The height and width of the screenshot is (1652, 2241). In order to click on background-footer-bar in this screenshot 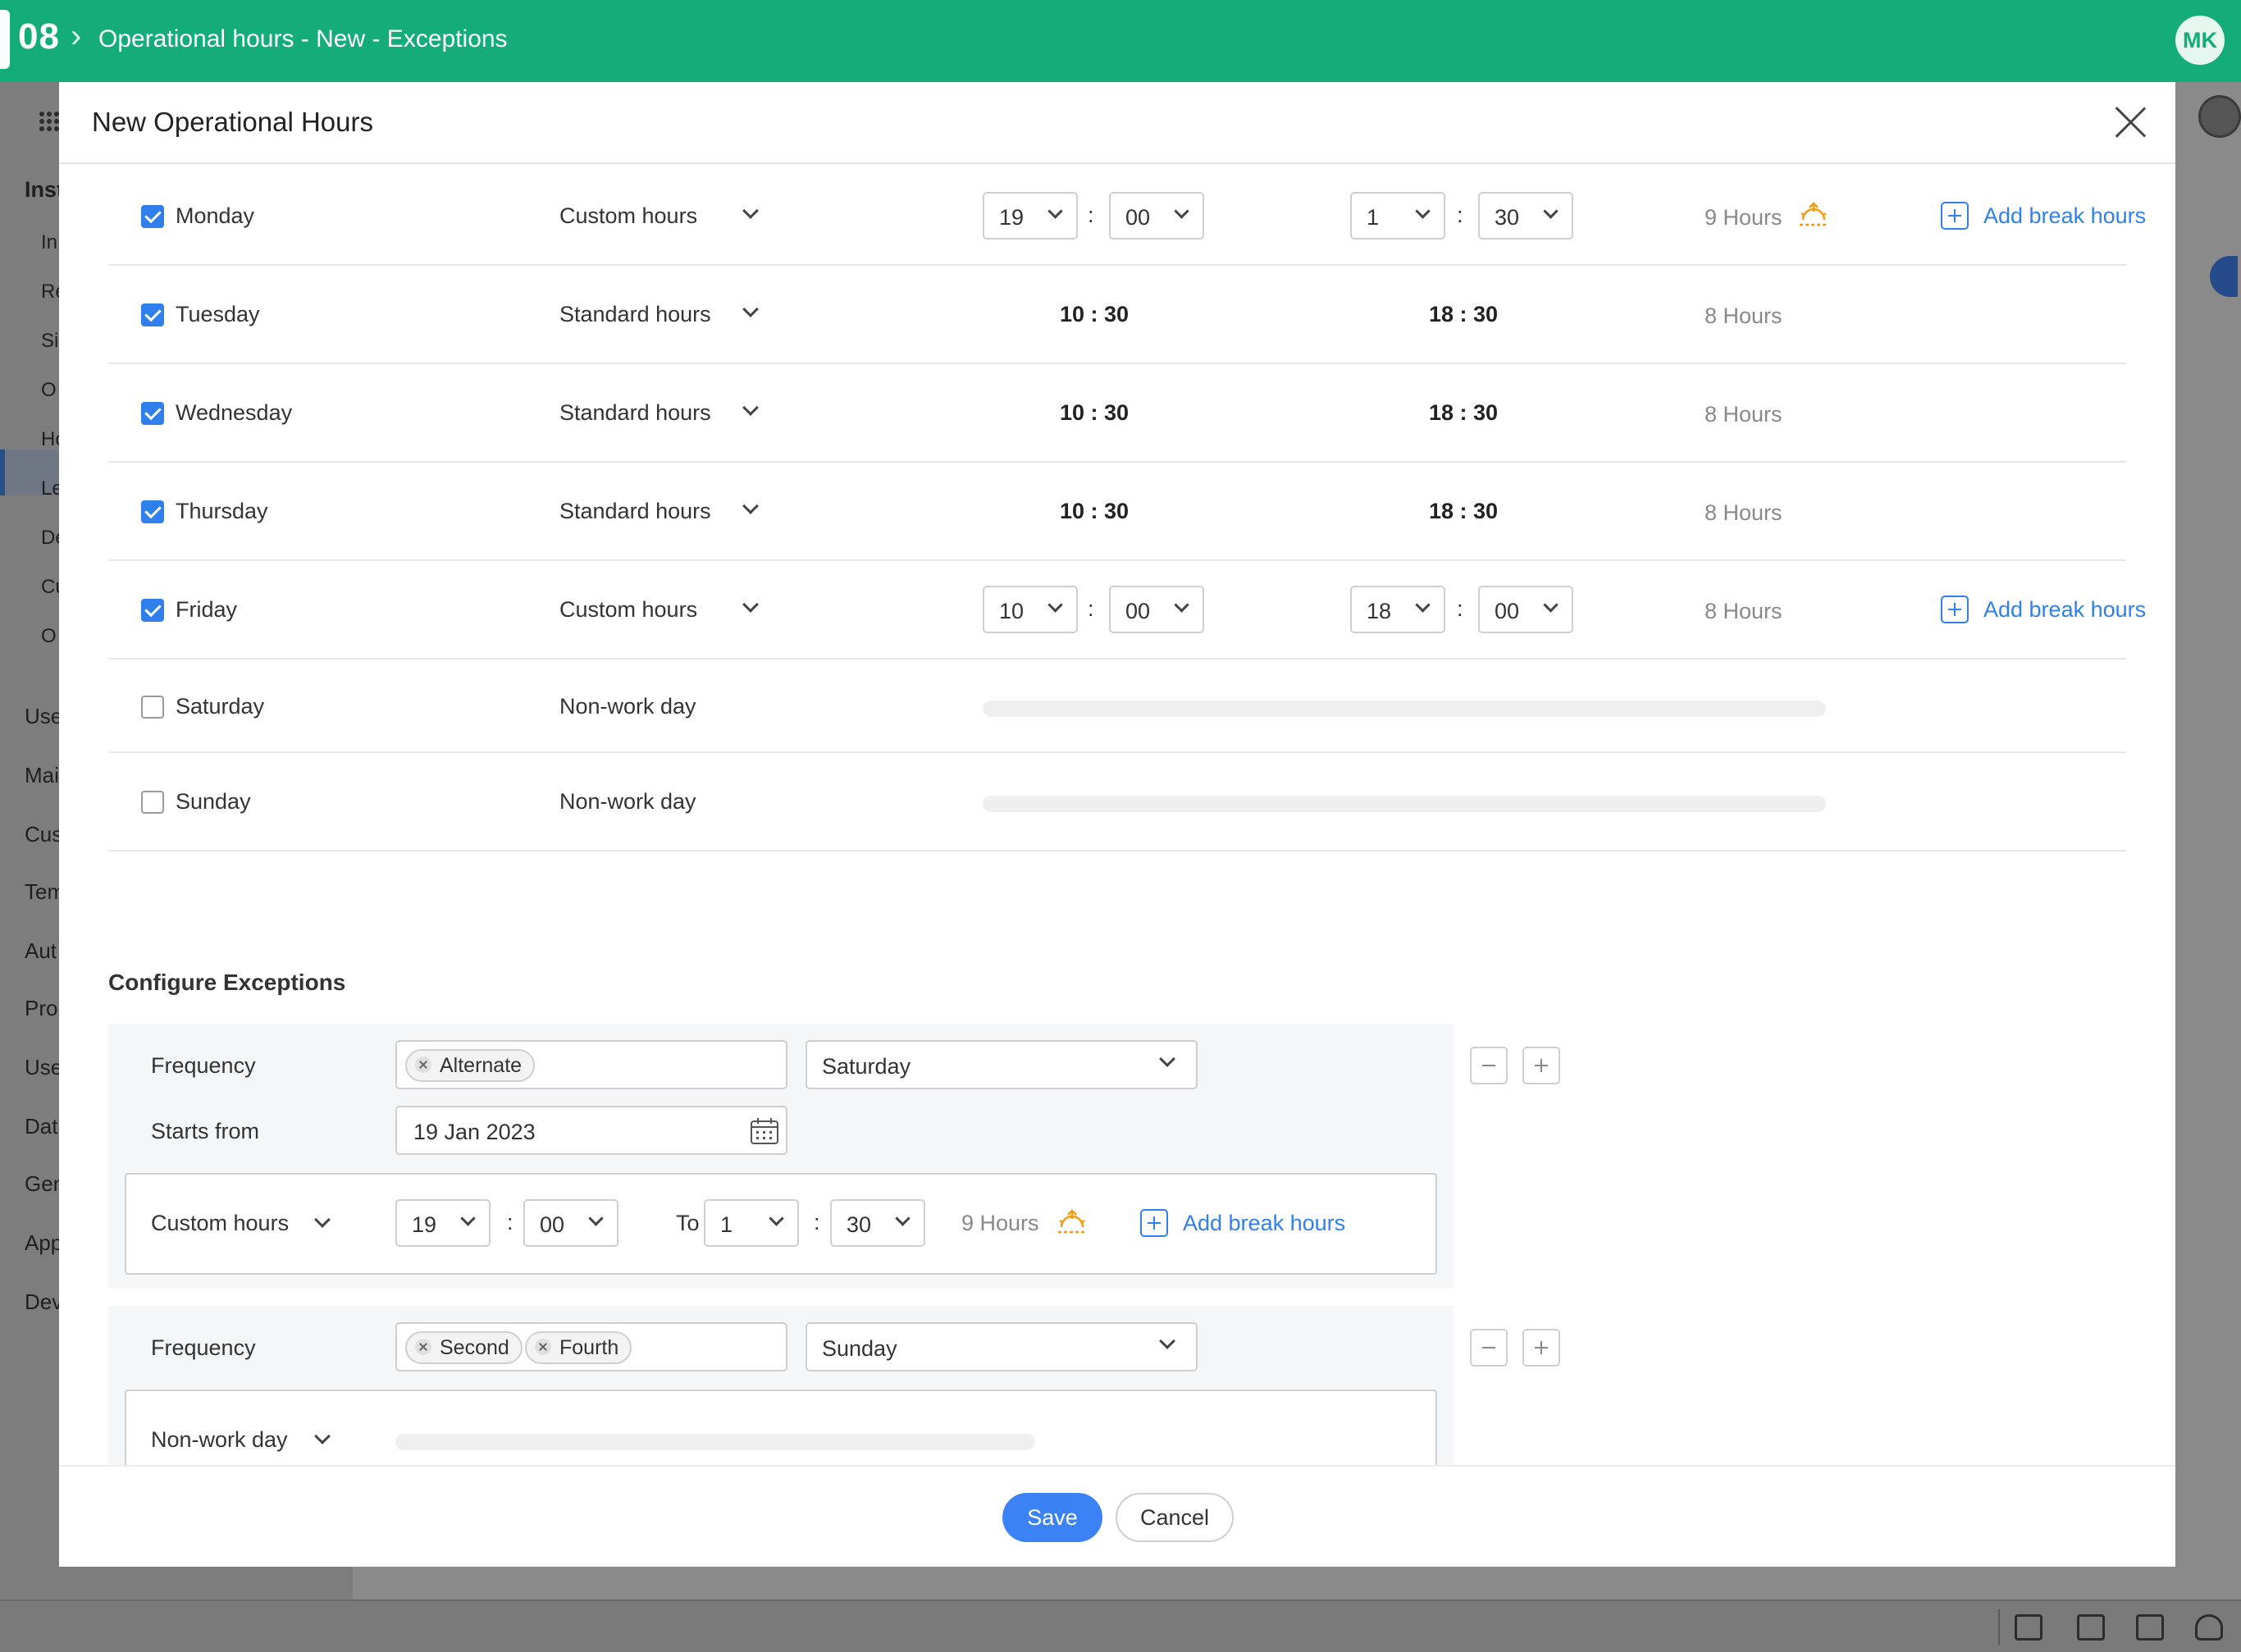, I will do `click(1120, 1626)`.